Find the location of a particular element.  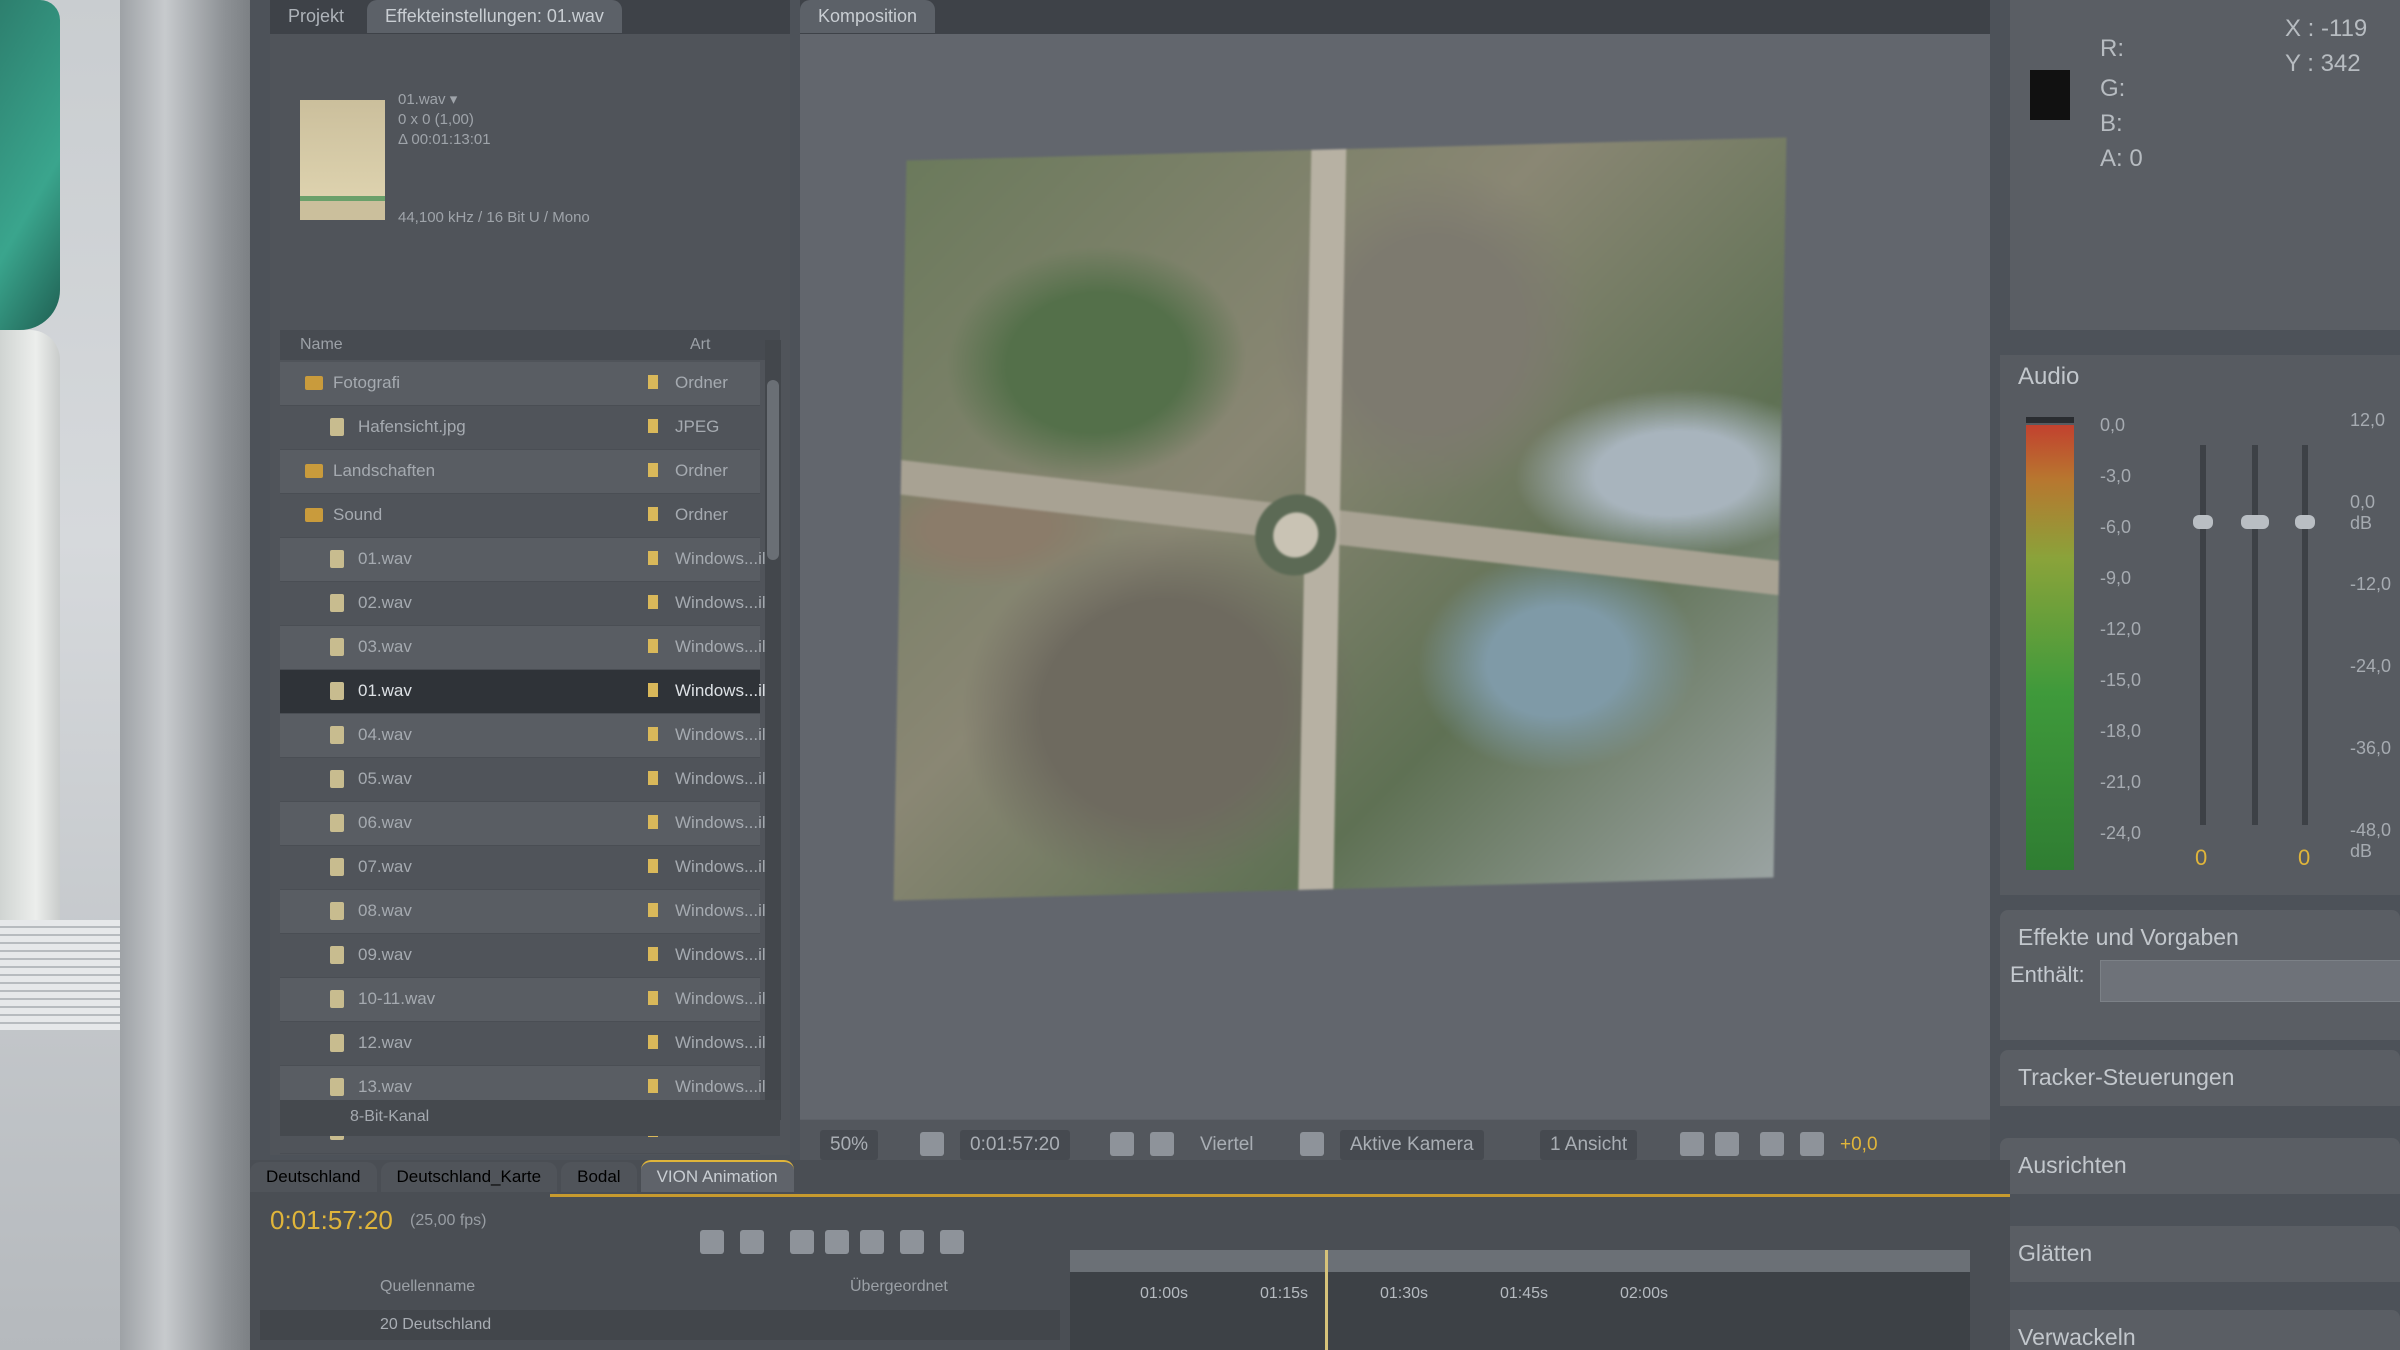

region-of-interest-icon is located at coordinates (1312, 1144).